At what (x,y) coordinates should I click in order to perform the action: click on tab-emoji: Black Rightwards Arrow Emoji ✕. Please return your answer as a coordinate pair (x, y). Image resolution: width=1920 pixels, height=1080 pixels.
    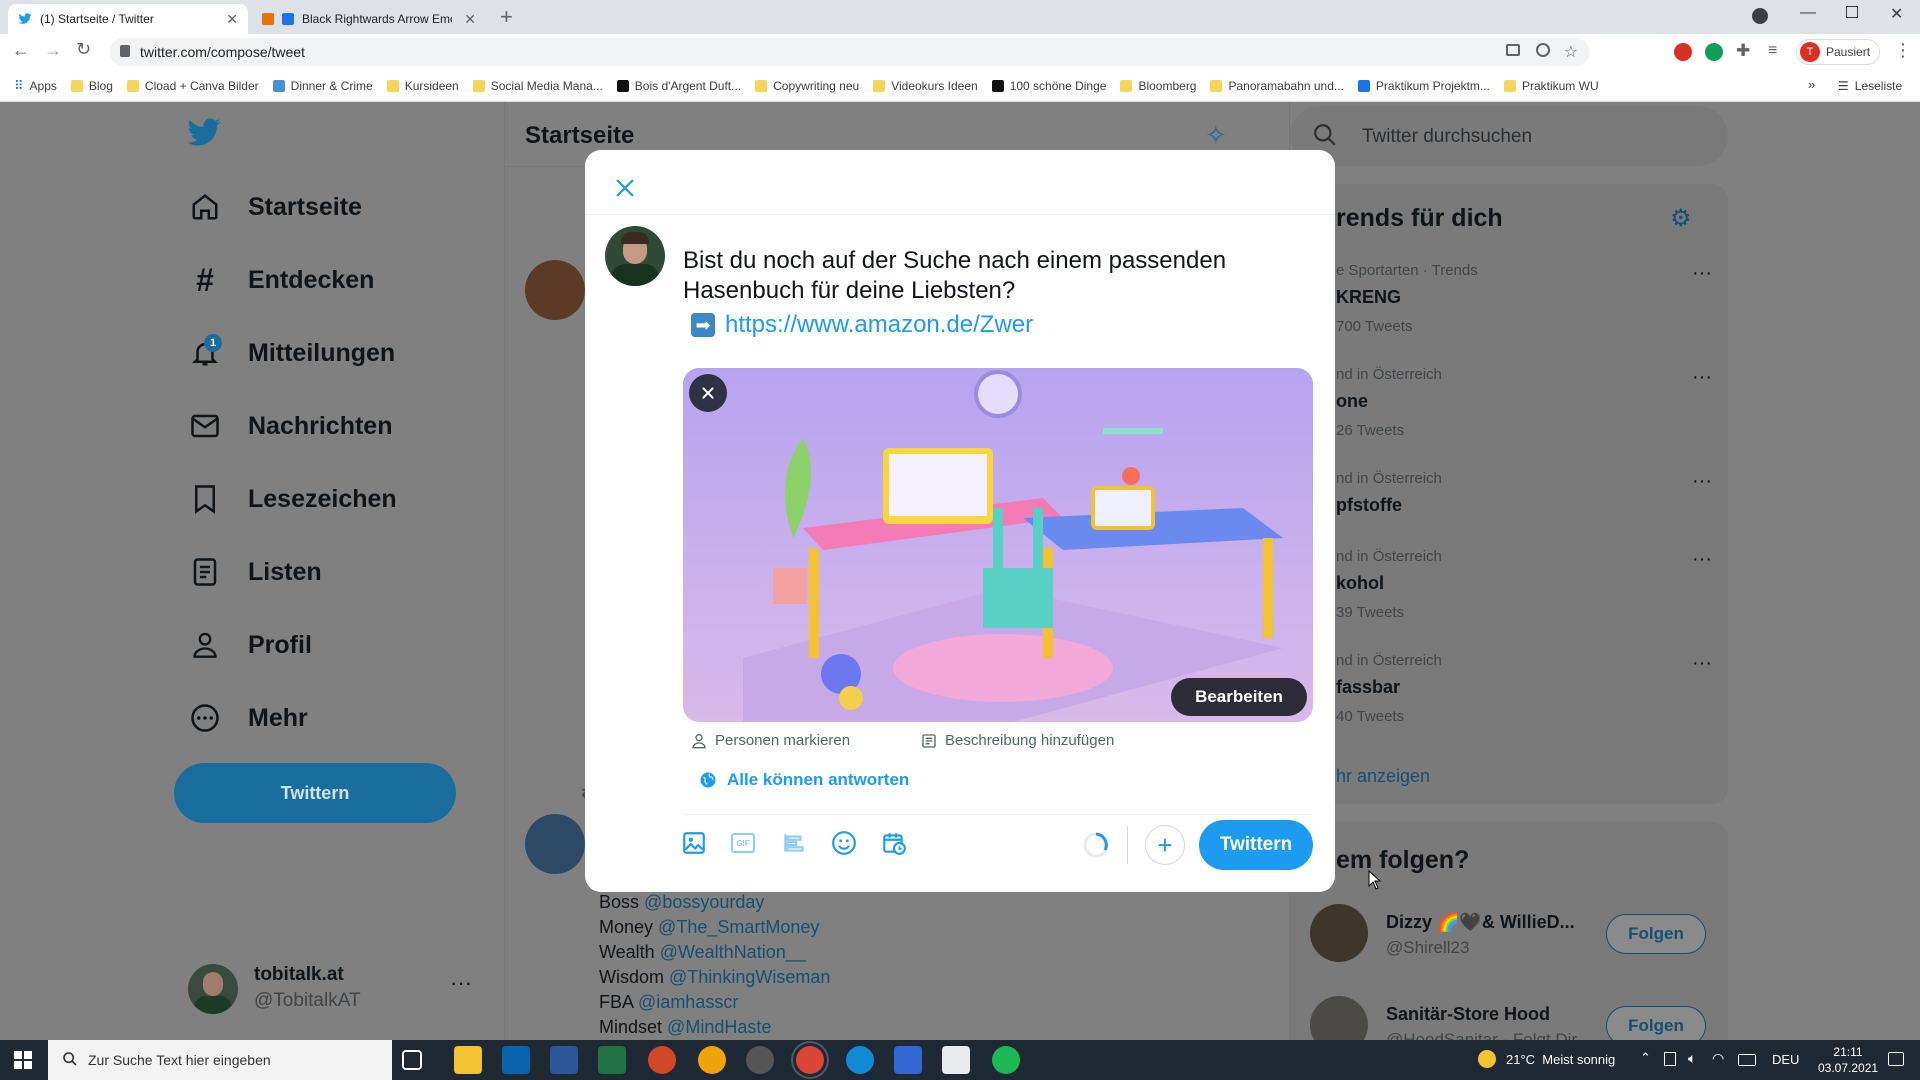
    Looking at the image, I should click on (369, 19).